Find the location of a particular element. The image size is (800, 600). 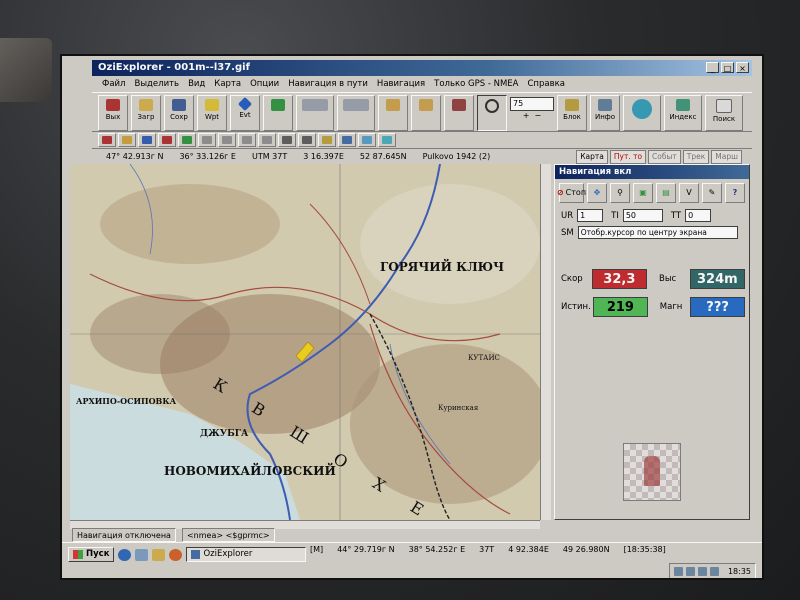

edit-button: ✎ is located at coordinates (712, 193).